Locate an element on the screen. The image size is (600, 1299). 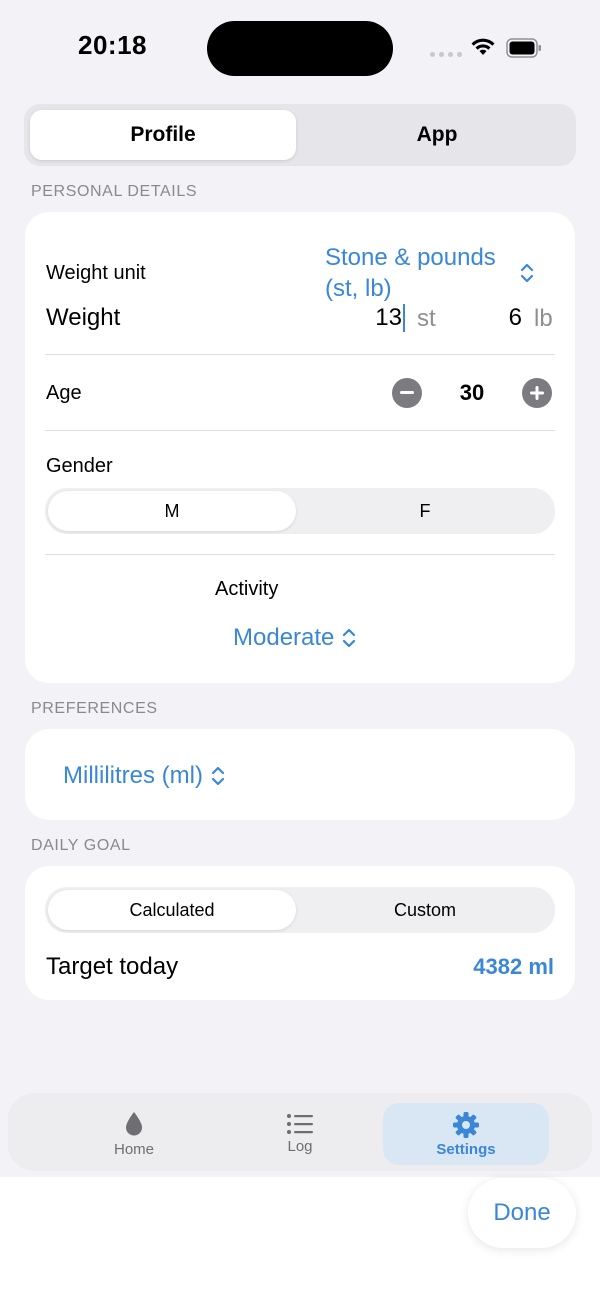
tab-settings: Settings is located at coordinates (466, 1134).